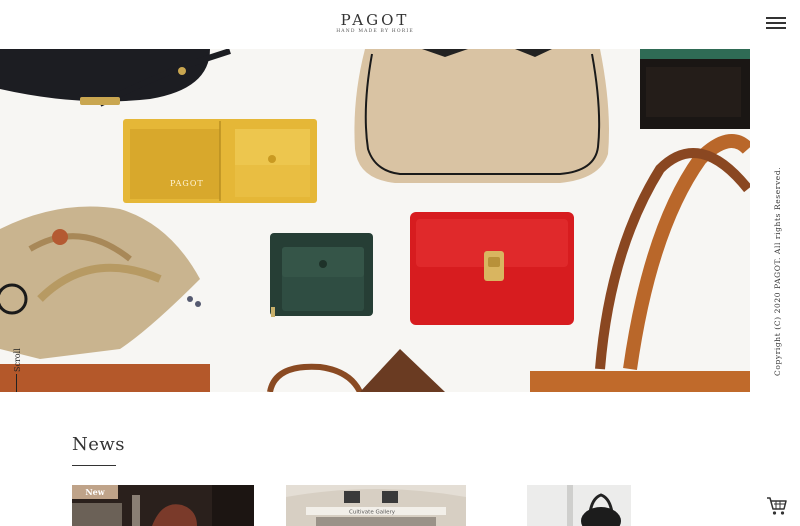 Image resolution: width=800 pixels, height=526 pixels. Describe the element at coordinates (776, 23) in the screenshot. I see `hamburger-menu-icon` at that location.